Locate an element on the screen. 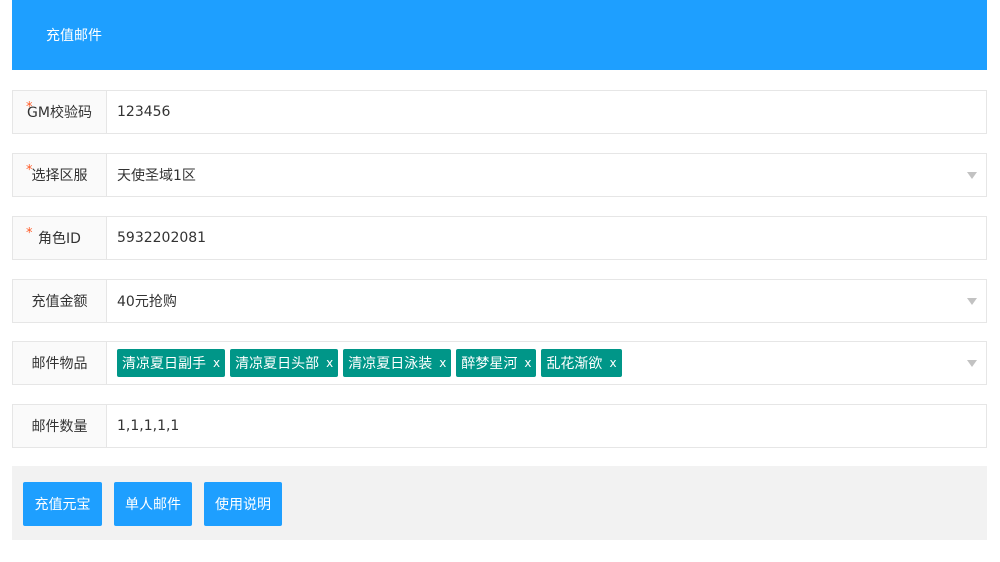 This screenshot has height=562, width=1000. mail-items-select: 清凉夏日副手 x 清凉夏日头部 x 清凉夏日泳装 x 醉梦星河 x 乱花渐欲 x is located at coordinates (546, 363).